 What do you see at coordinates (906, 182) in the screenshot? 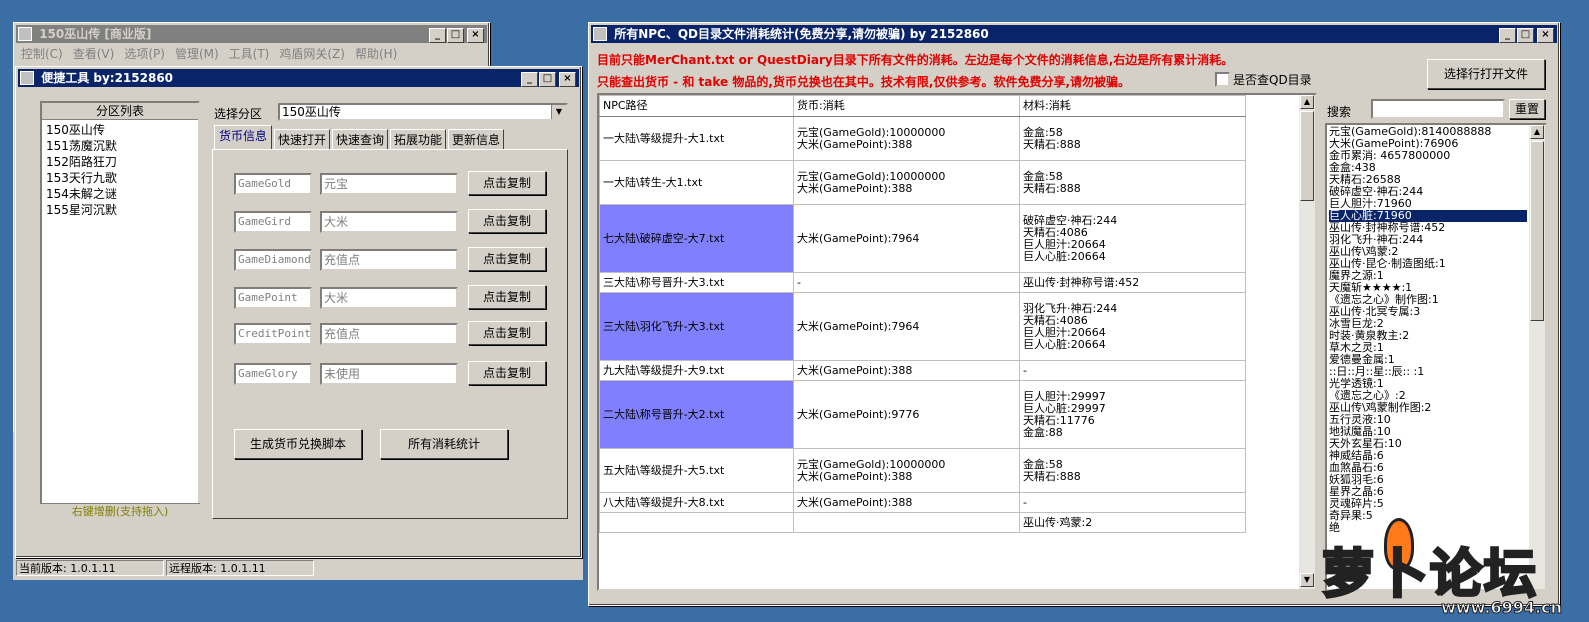
I see `cell-currency: 元宝(GameGold):10000000 大米(GamePoint):388` at bounding box center [906, 182].